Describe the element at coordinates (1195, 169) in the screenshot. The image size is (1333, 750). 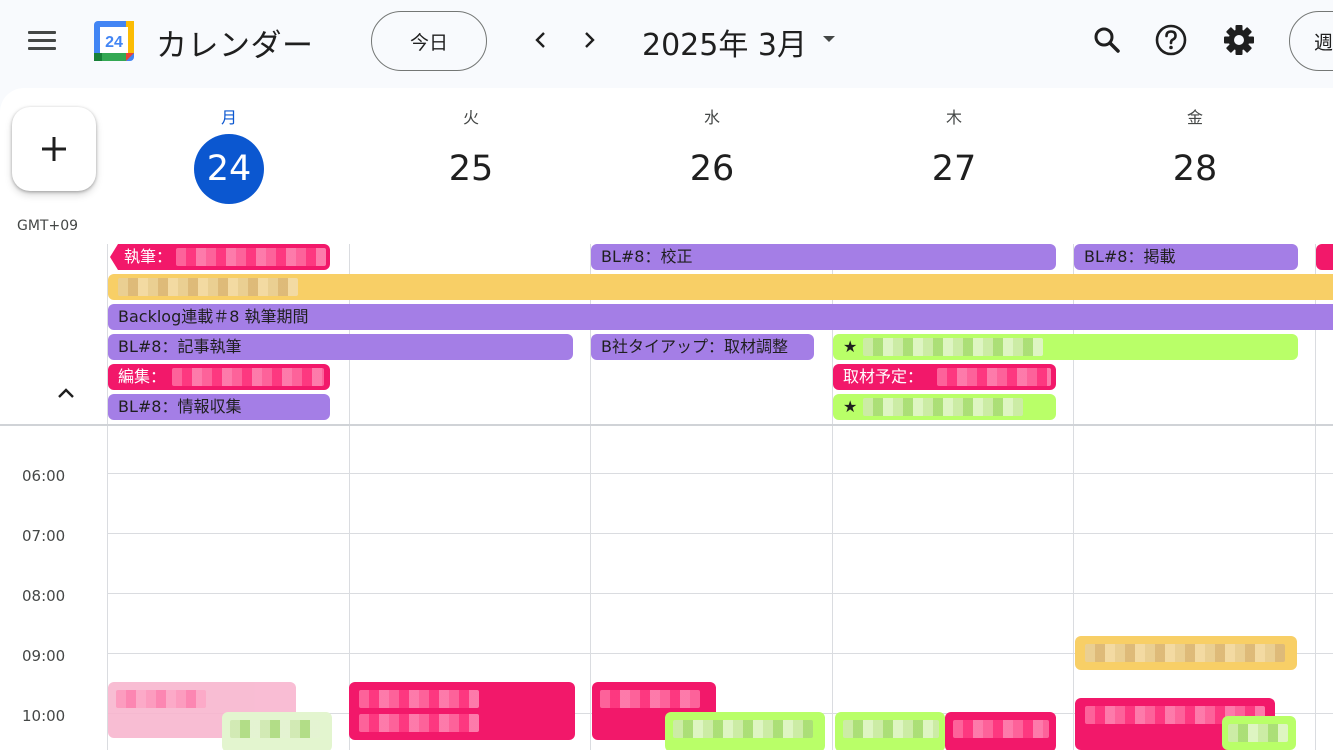
I see `day-number: 28` at that location.